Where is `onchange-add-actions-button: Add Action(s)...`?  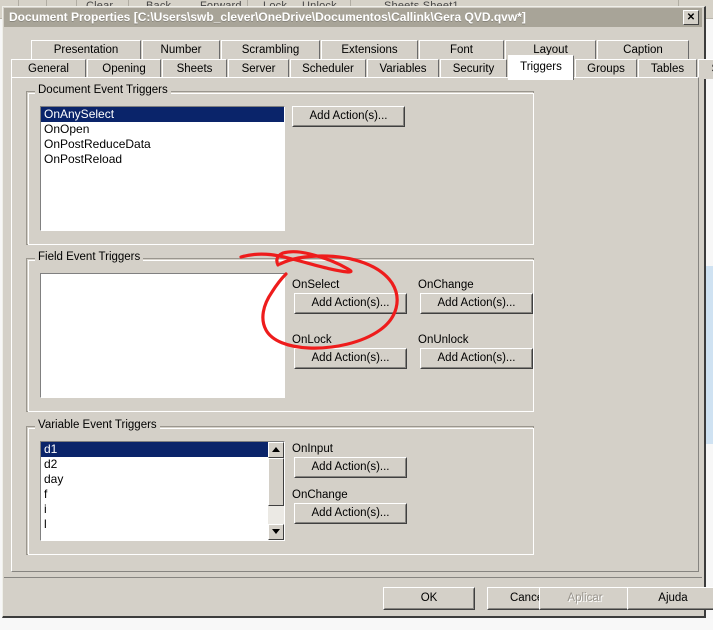
onchange-add-actions-button: Add Action(s)... is located at coordinates (476, 303).